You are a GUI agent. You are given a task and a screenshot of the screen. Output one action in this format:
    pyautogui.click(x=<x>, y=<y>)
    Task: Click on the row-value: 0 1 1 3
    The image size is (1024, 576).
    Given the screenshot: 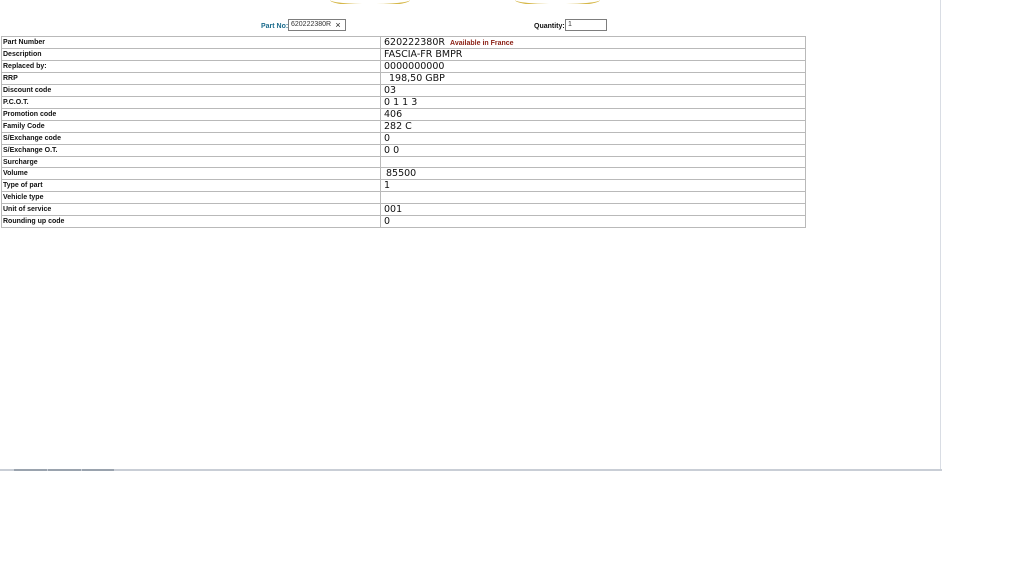 What is the action you would take?
    pyautogui.click(x=593, y=102)
    